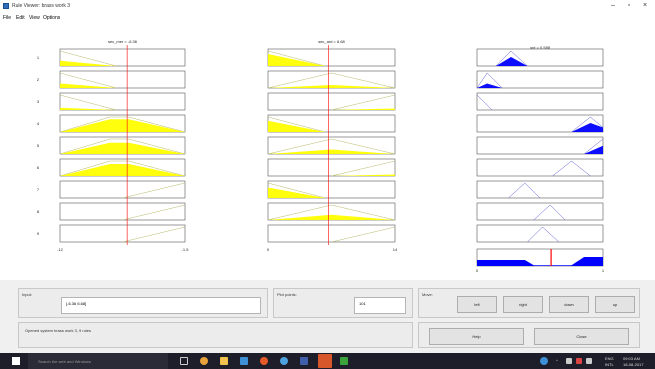 The image size is (655, 369). What do you see at coordinates (523, 304) in the screenshot?
I see `move-right-button: right` at bounding box center [523, 304].